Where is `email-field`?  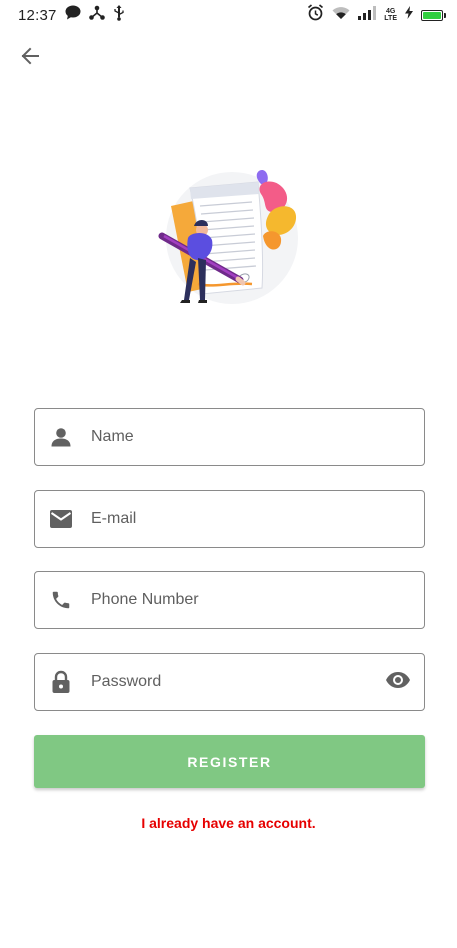
email-field is located at coordinates (229, 519).